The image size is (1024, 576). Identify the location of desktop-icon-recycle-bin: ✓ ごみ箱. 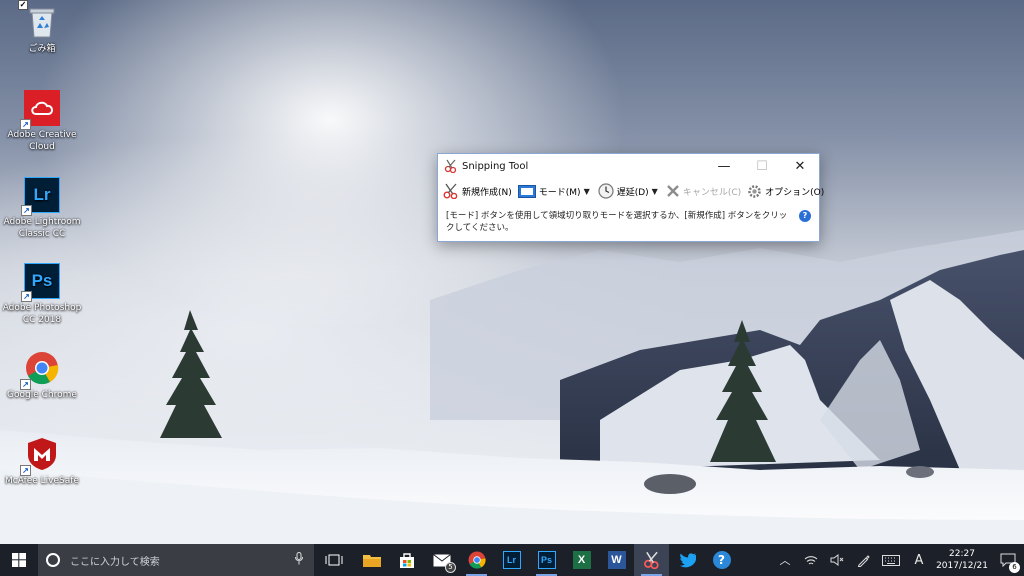
(42, 27).